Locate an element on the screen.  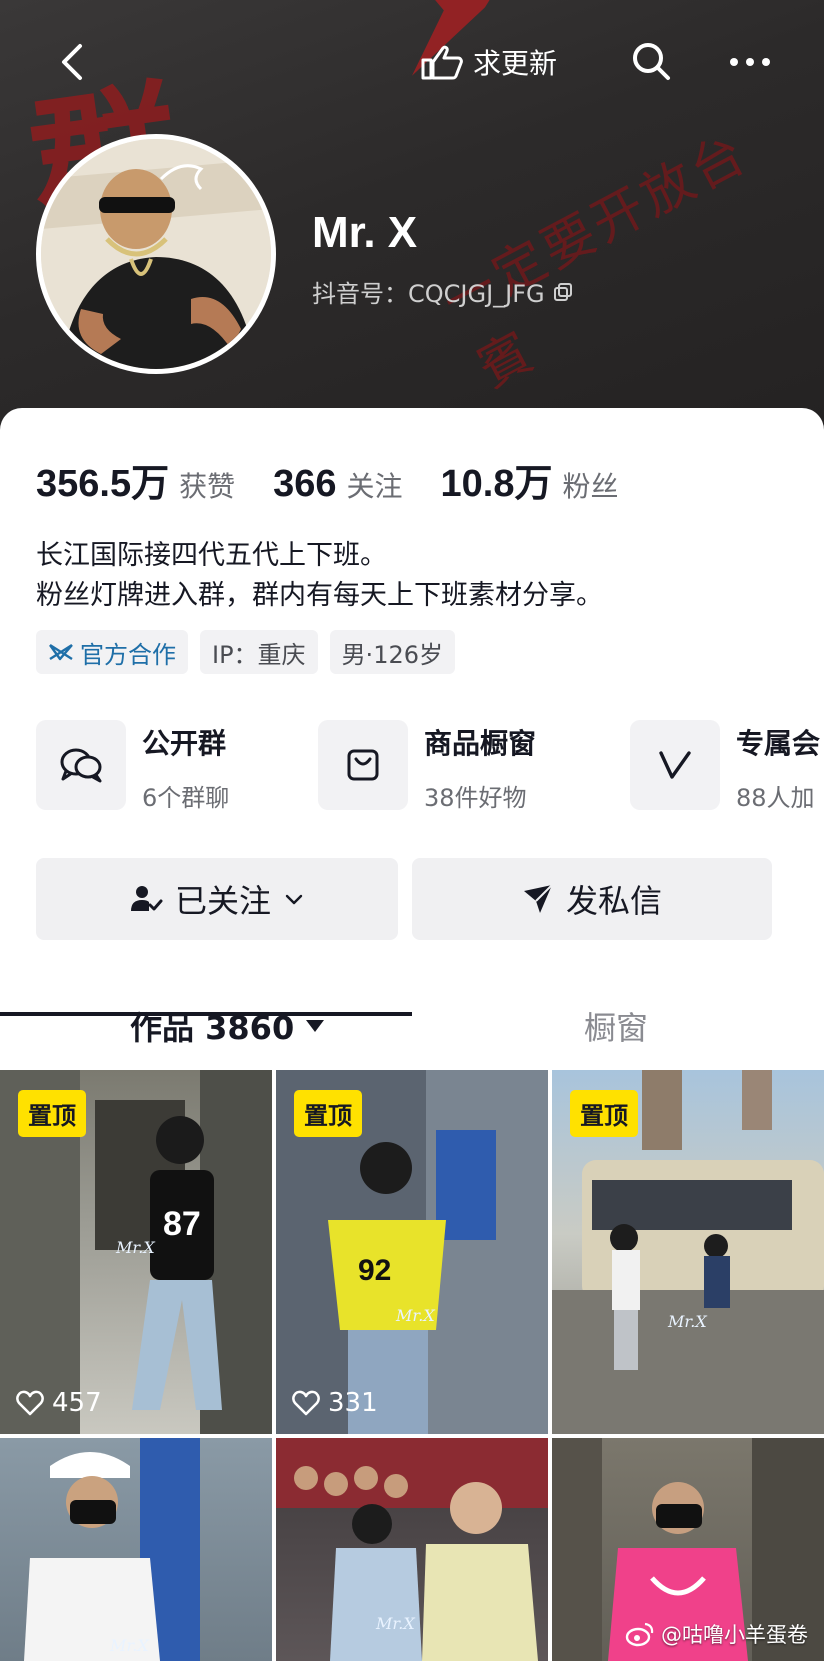
send-message-label: 发私信 is located at coordinates (613, 901).